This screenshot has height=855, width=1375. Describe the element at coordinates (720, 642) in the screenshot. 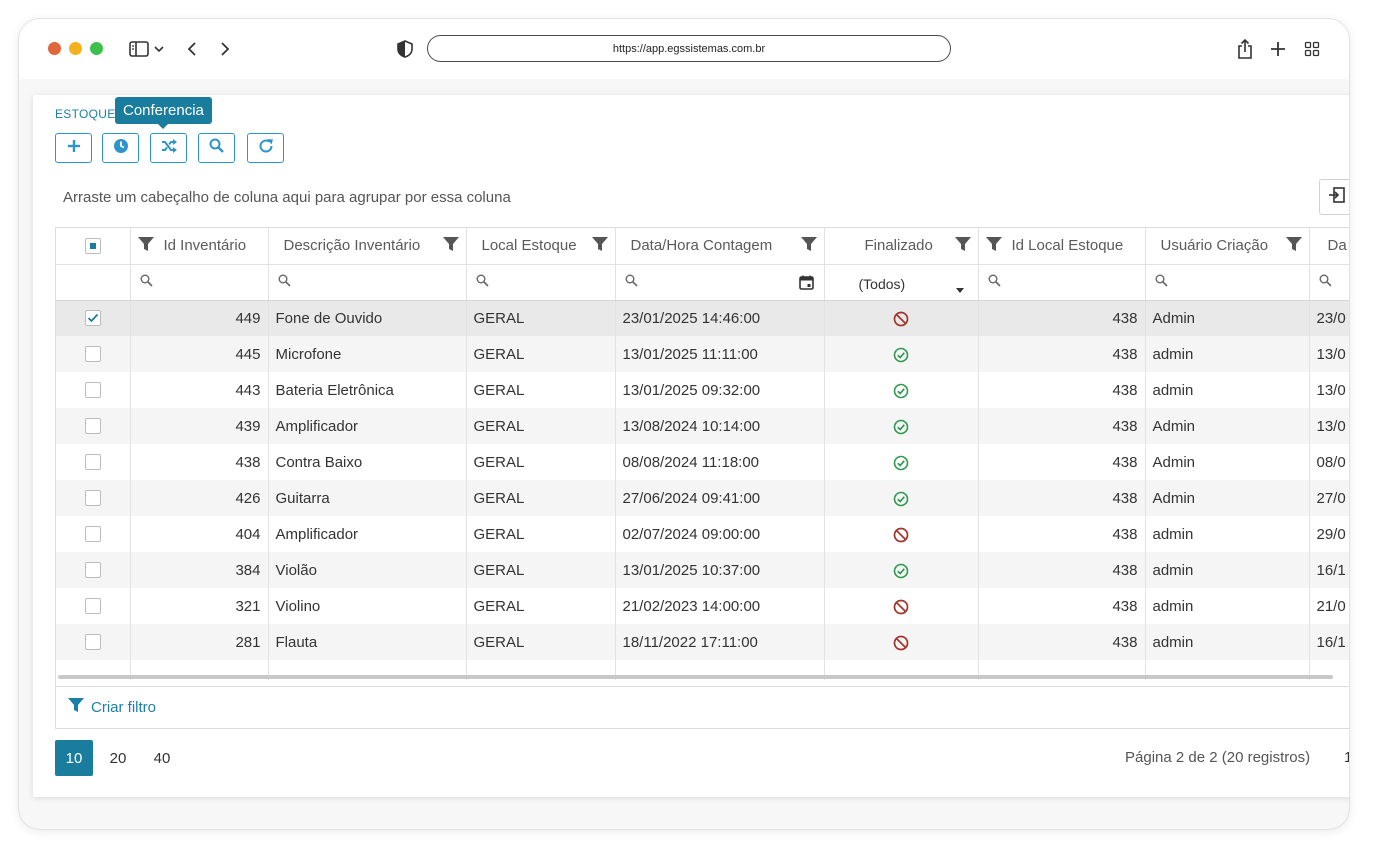

I see `cell-data: 18/11/2022 17:11:00` at that location.